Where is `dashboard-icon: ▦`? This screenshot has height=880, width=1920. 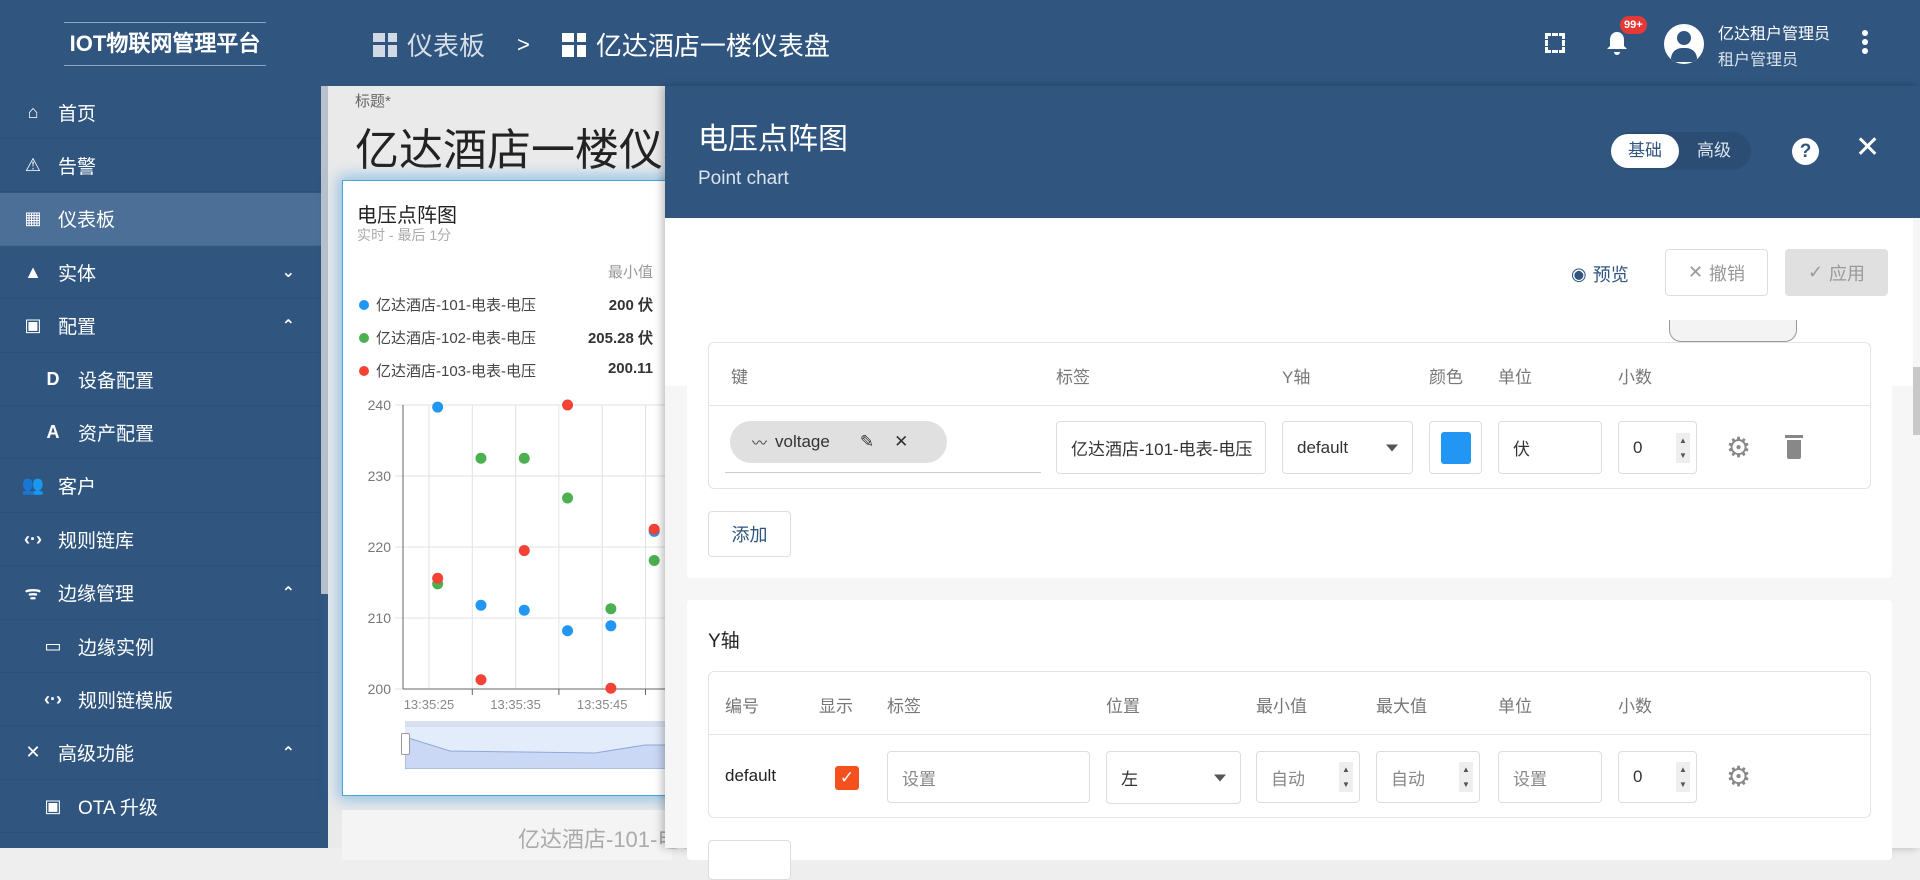
dashboard-icon: ▦ is located at coordinates (33, 218).